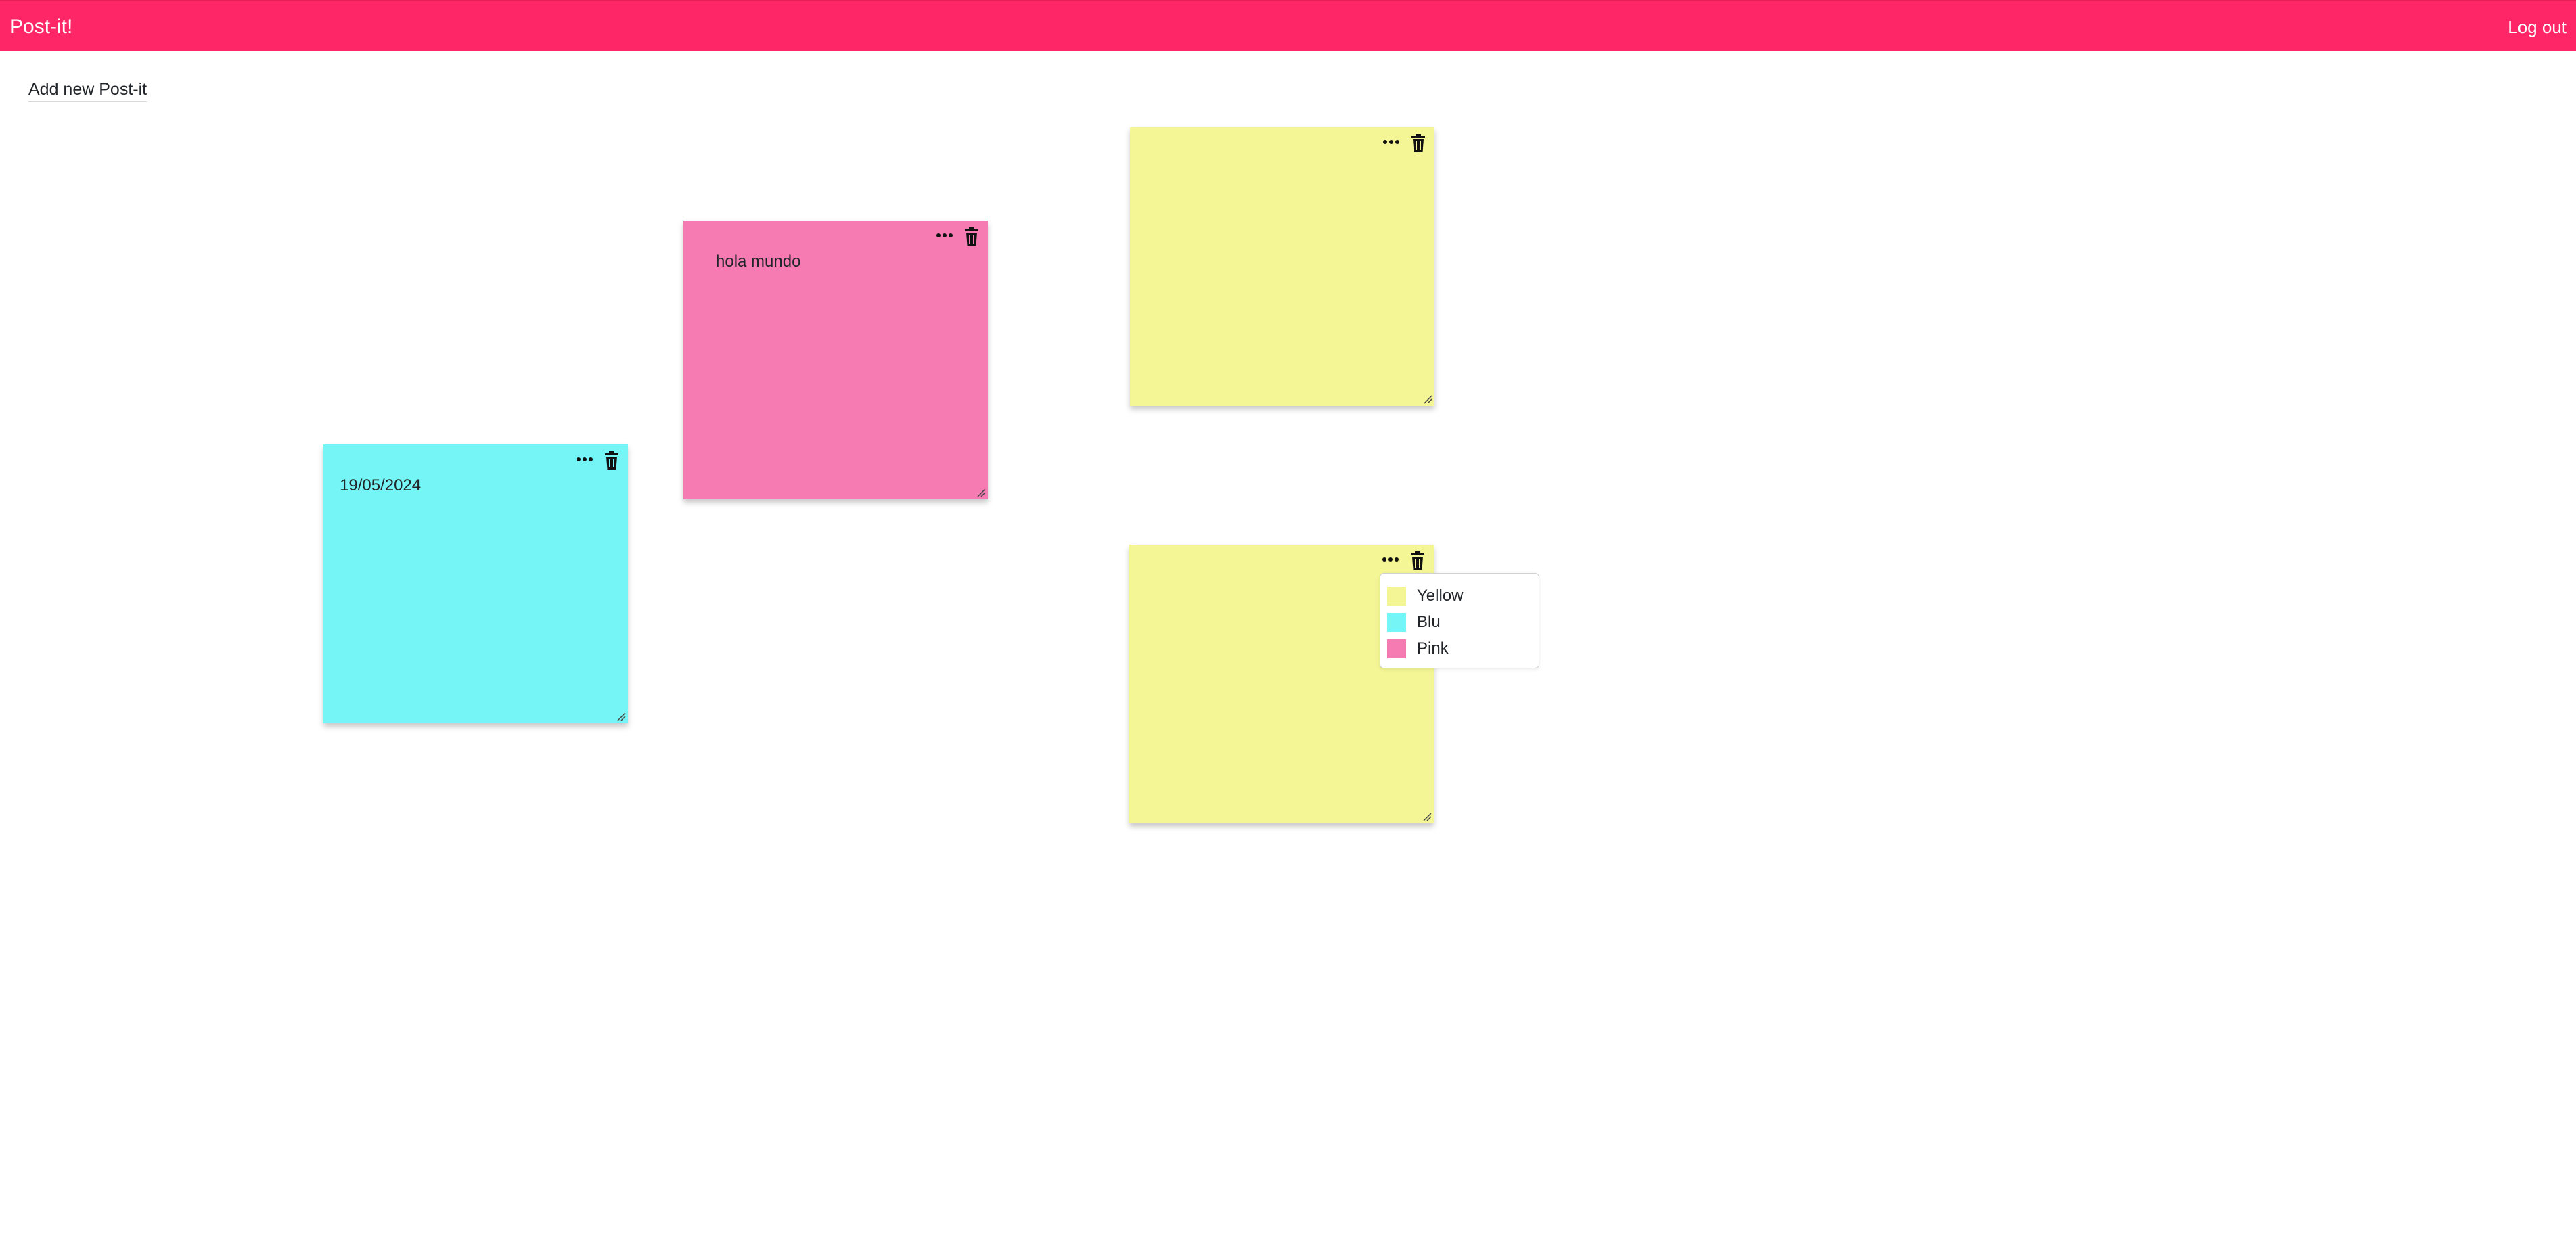 The image size is (2576, 1255). I want to click on color-option-blu: Blu, so click(1460, 623).